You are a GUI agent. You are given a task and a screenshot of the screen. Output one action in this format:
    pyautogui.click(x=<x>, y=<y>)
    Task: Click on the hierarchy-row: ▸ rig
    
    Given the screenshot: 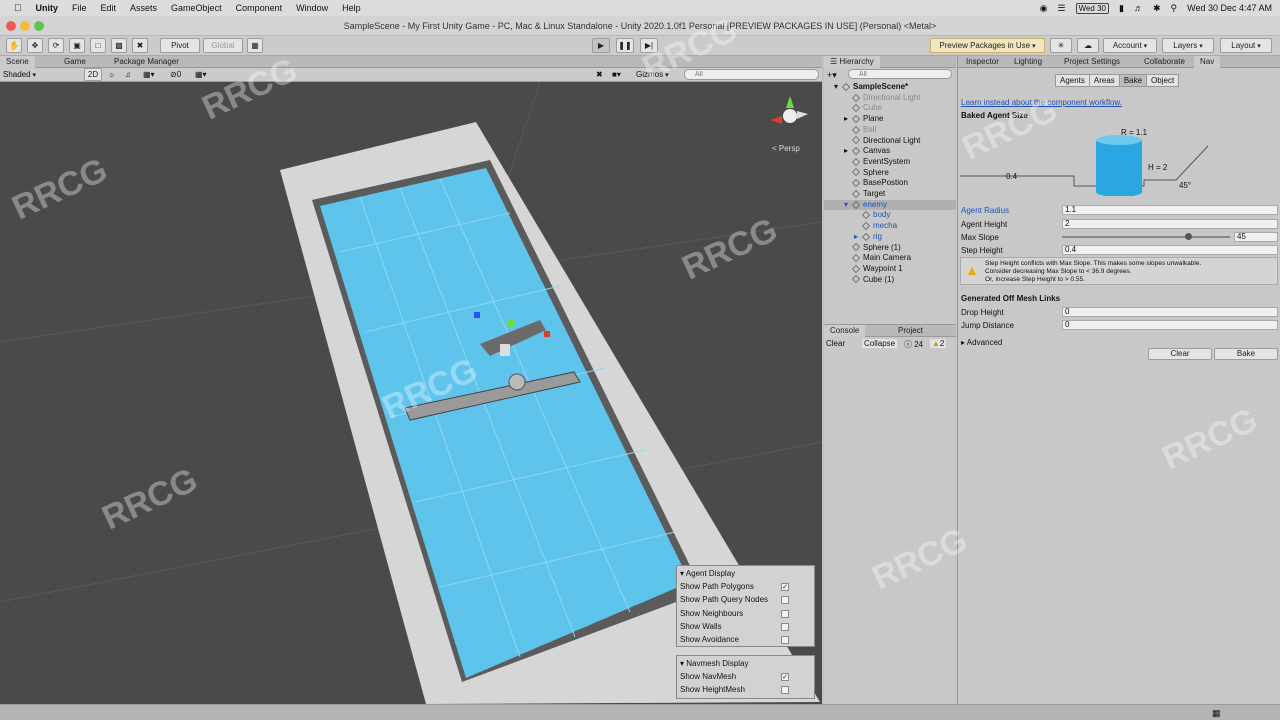 What is the action you would take?
    pyautogui.click(x=890, y=237)
    